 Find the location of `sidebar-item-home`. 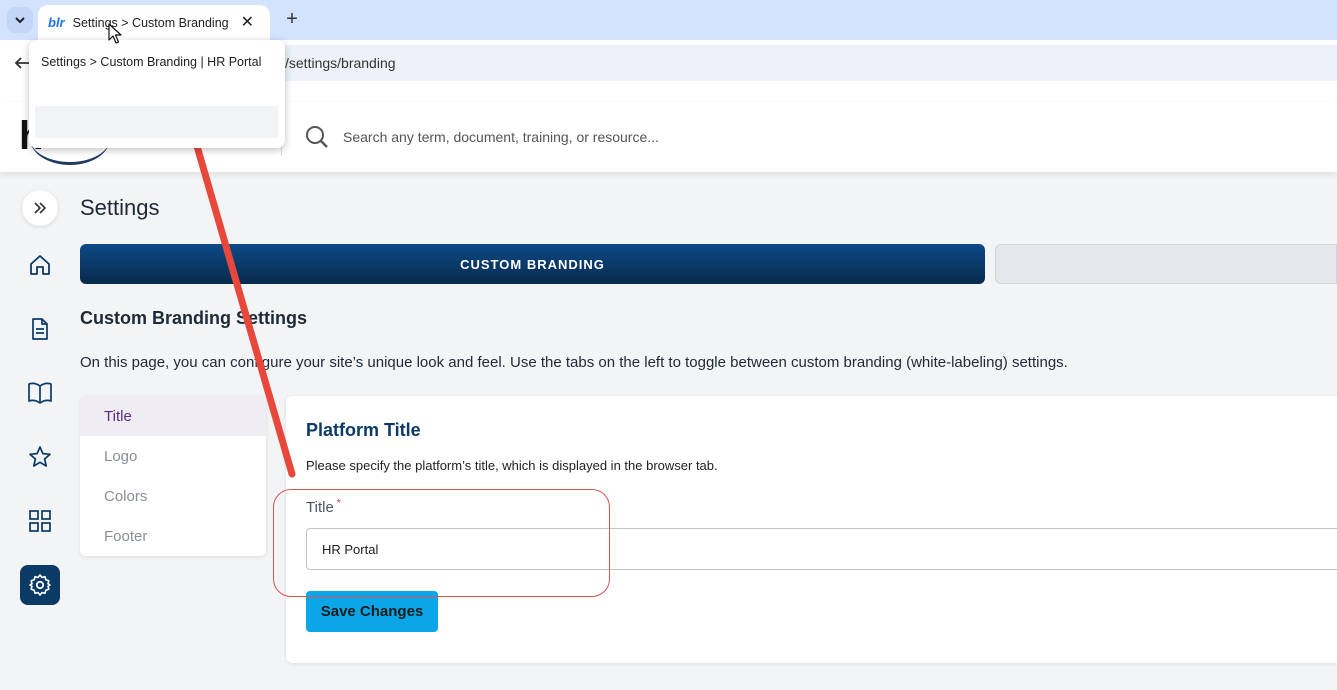

sidebar-item-home is located at coordinates (40, 265).